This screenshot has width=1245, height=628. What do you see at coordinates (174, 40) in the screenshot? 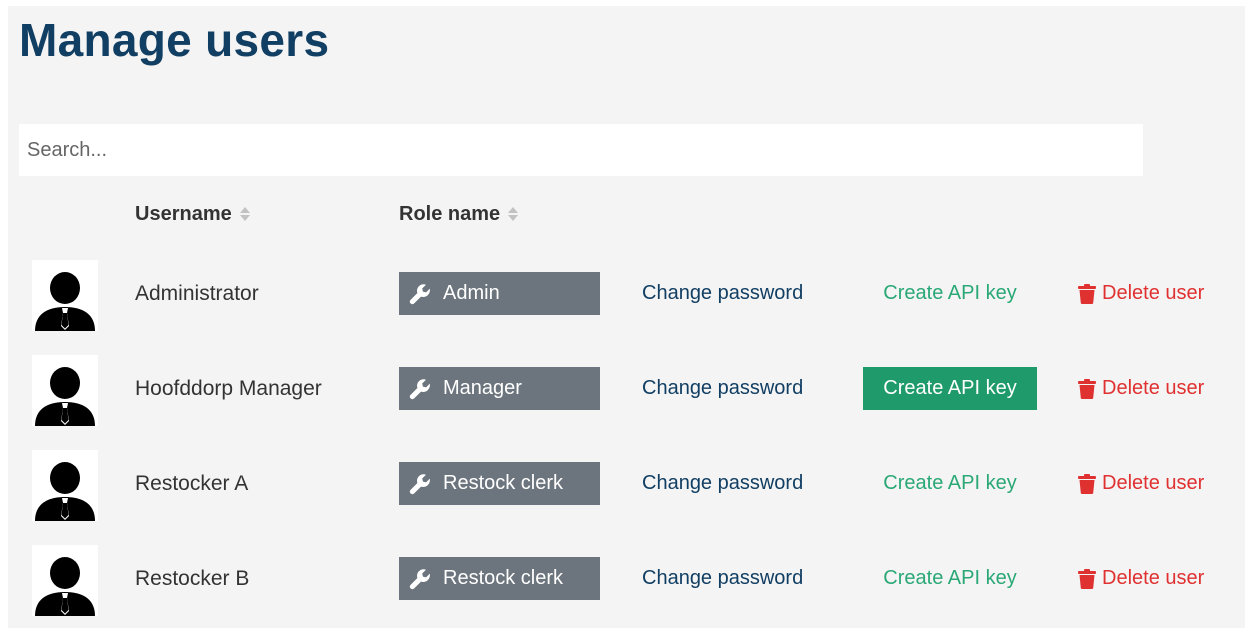
I see `page-title: Manage users` at bounding box center [174, 40].